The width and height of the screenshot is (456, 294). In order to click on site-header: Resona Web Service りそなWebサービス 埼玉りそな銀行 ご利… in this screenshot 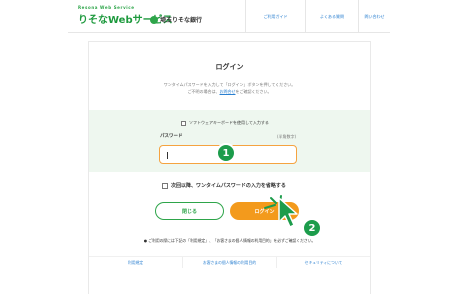, I will do `click(229, 16)`.